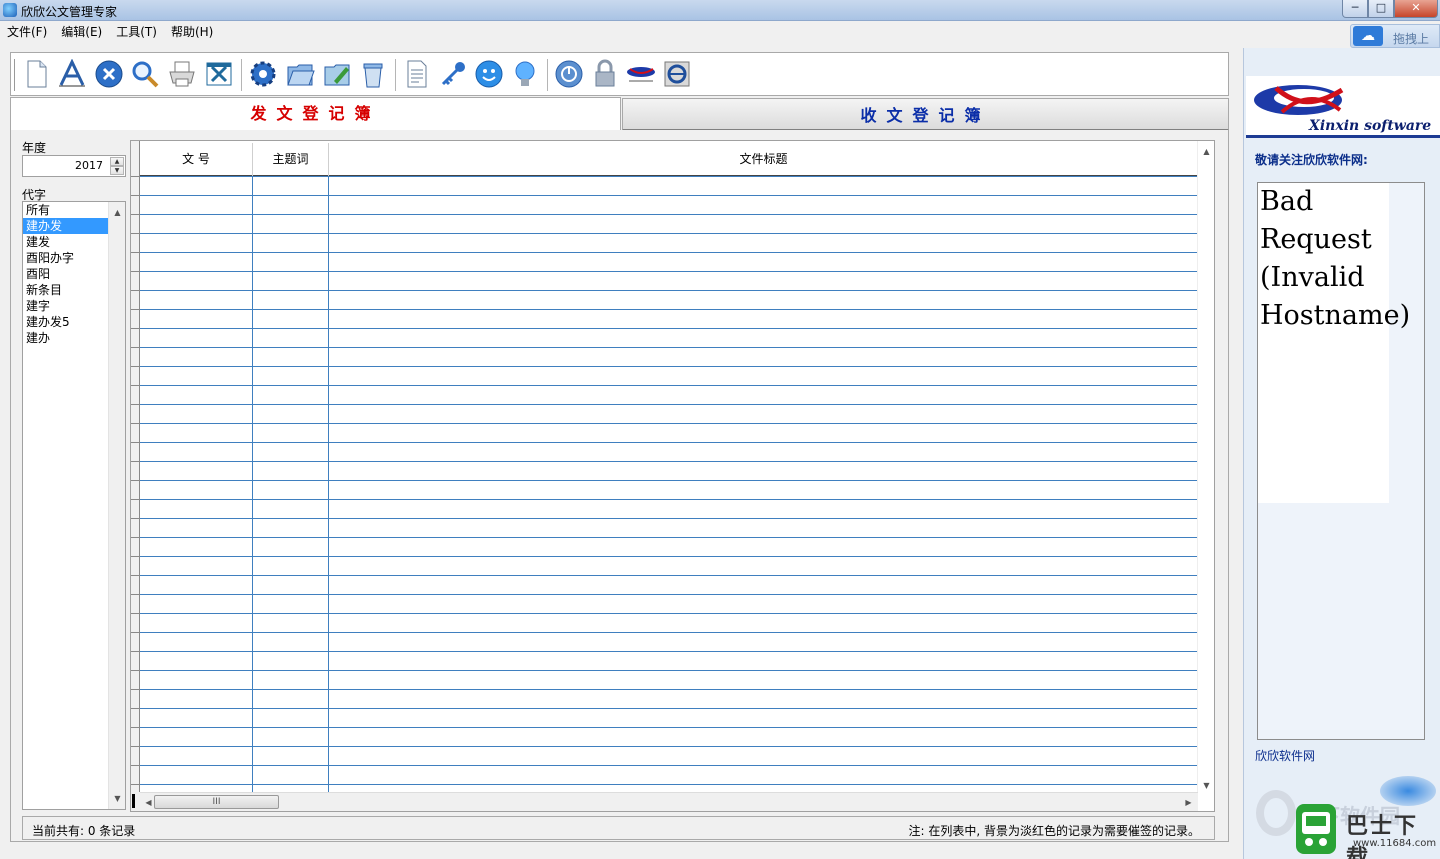  What do you see at coordinates (65, 290) in the screenshot?
I see `code-item: 新条目` at bounding box center [65, 290].